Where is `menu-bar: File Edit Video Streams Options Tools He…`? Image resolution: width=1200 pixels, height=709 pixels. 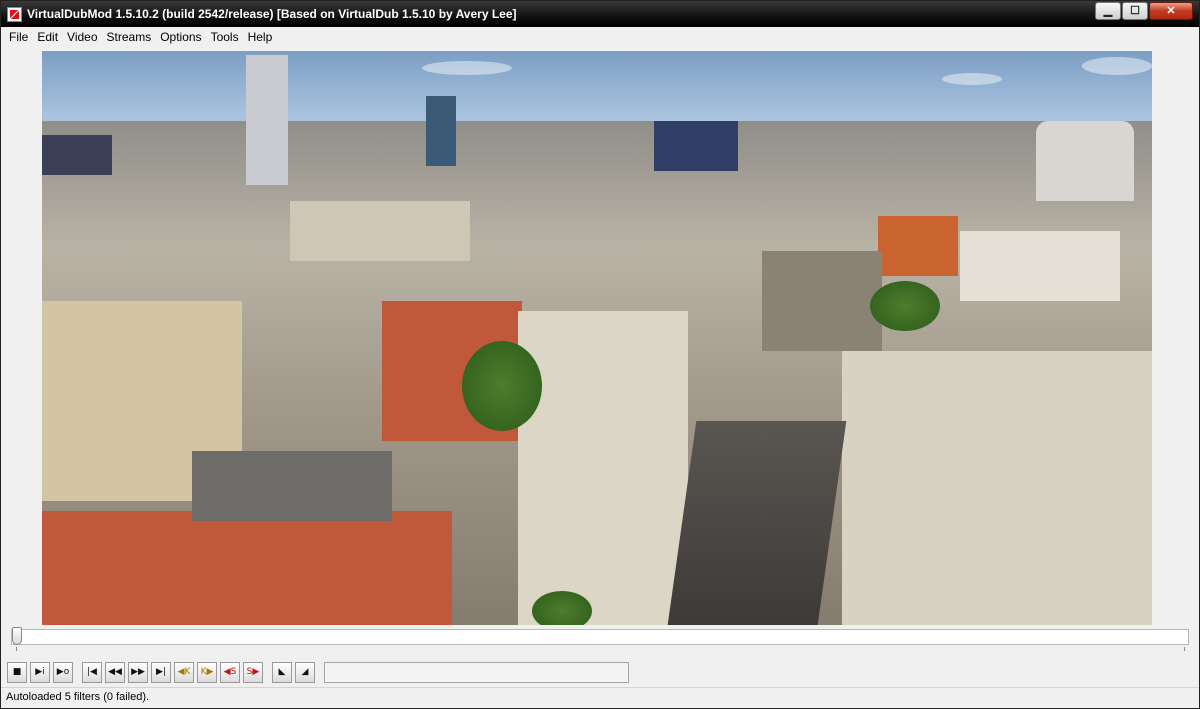
menu-bar: File Edit Video Streams Options Tools He… is located at coordinates (600, 37).